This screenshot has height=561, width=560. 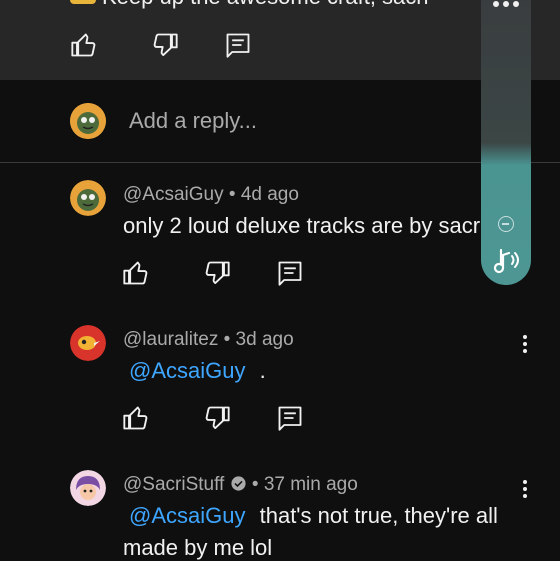 What do you see at coordinates (378, 515) in the screenshot?
I see `comment-text-content: that's not true, they're all` at bounding box center [378, 515].